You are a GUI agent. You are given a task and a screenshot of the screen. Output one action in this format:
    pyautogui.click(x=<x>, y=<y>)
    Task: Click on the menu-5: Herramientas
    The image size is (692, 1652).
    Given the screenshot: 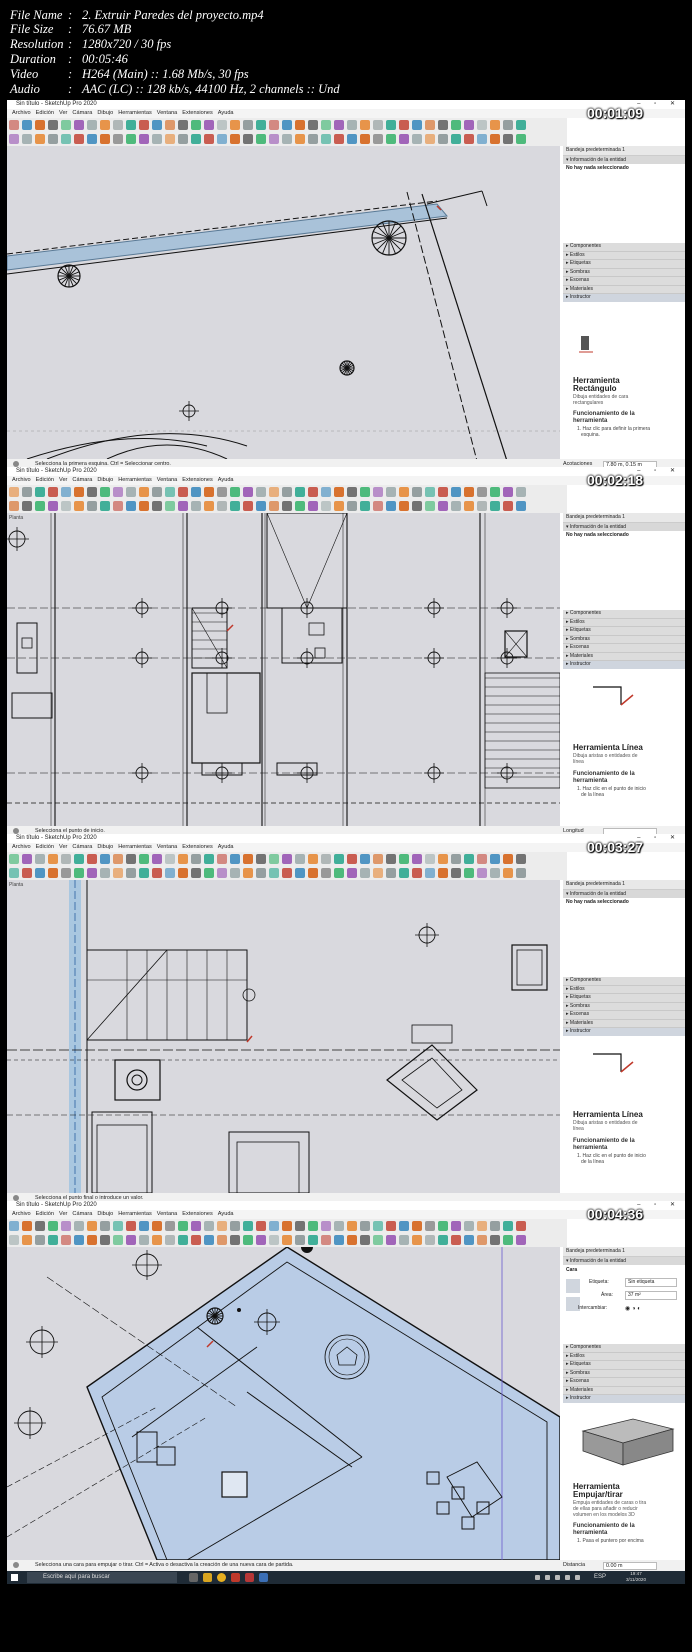 What is the action you would take?
    pyautogui.click(x=135, y=1214)
    